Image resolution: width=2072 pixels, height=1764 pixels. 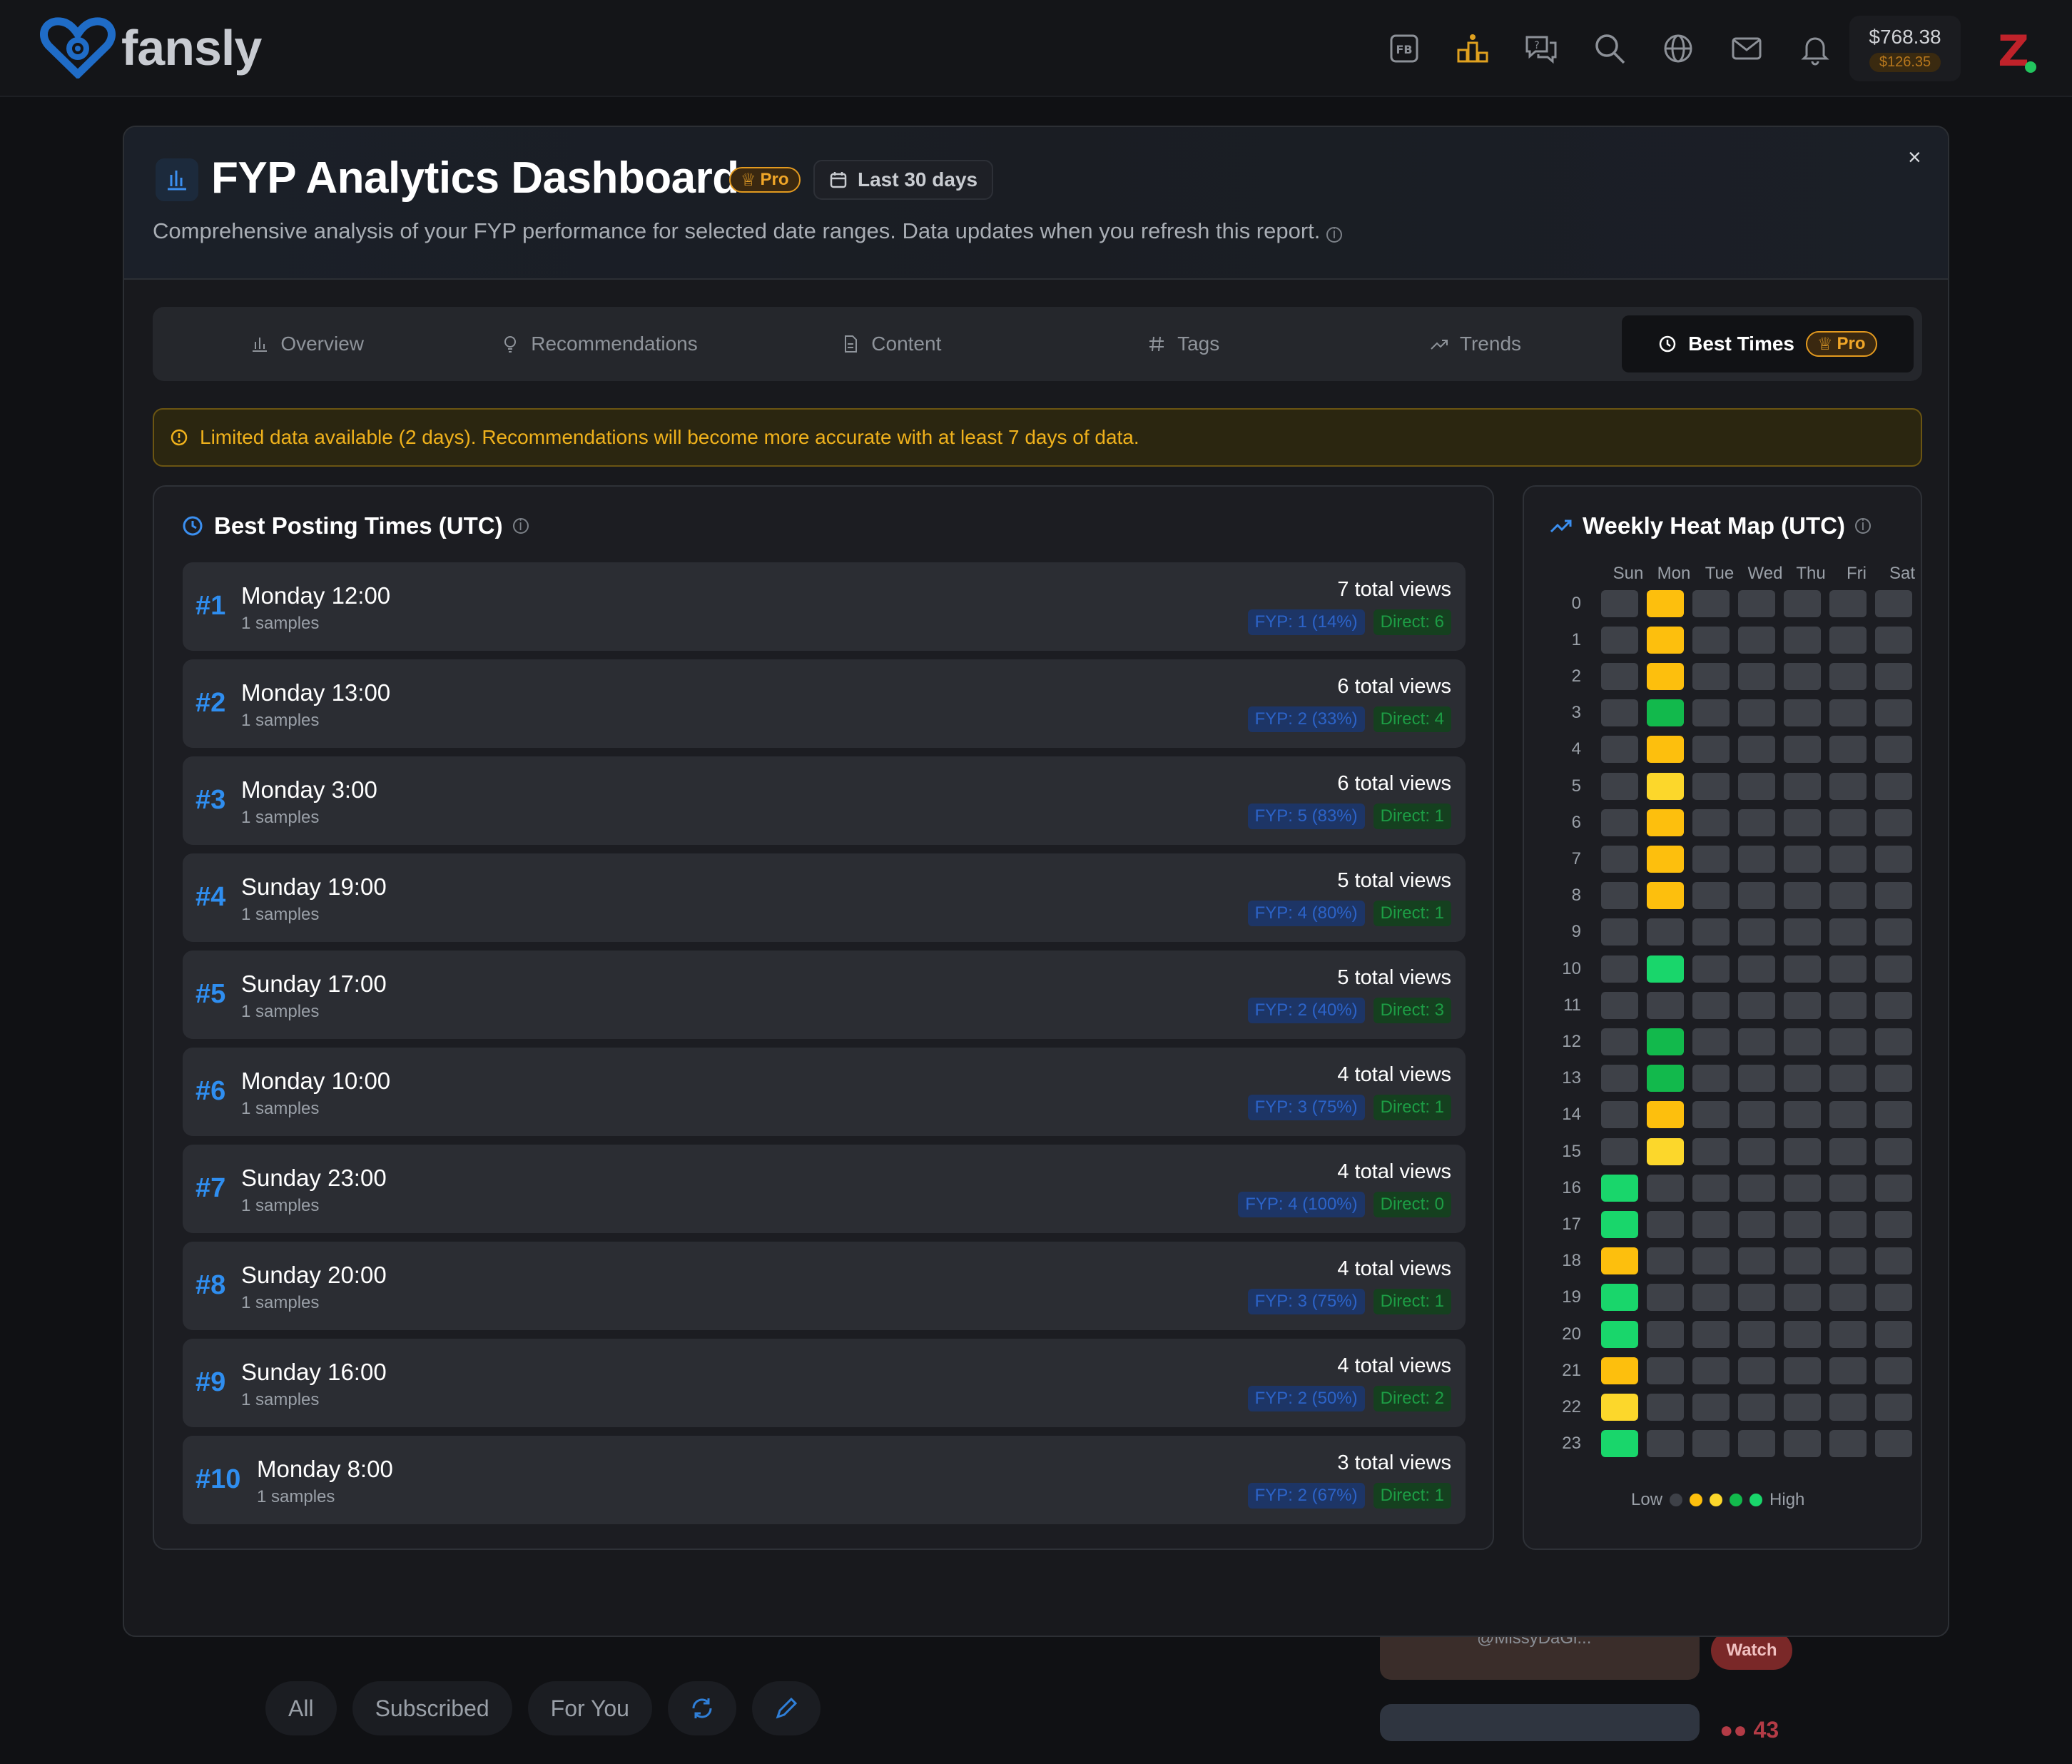 I want to click on tab-content: Content, so click(x=892, y=343).